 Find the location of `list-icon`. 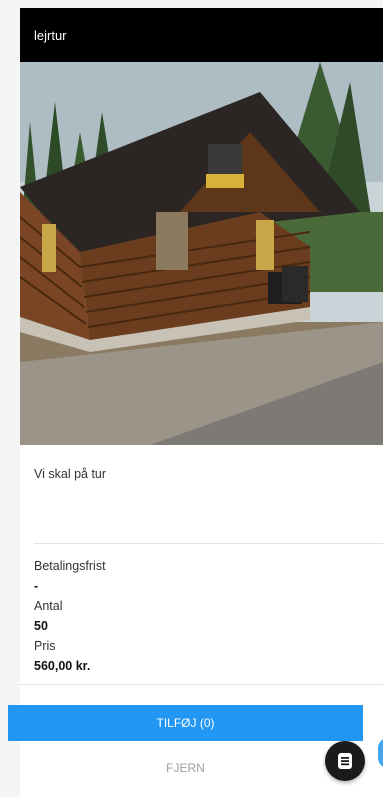

list-icon is located at coordinates (345, 761).